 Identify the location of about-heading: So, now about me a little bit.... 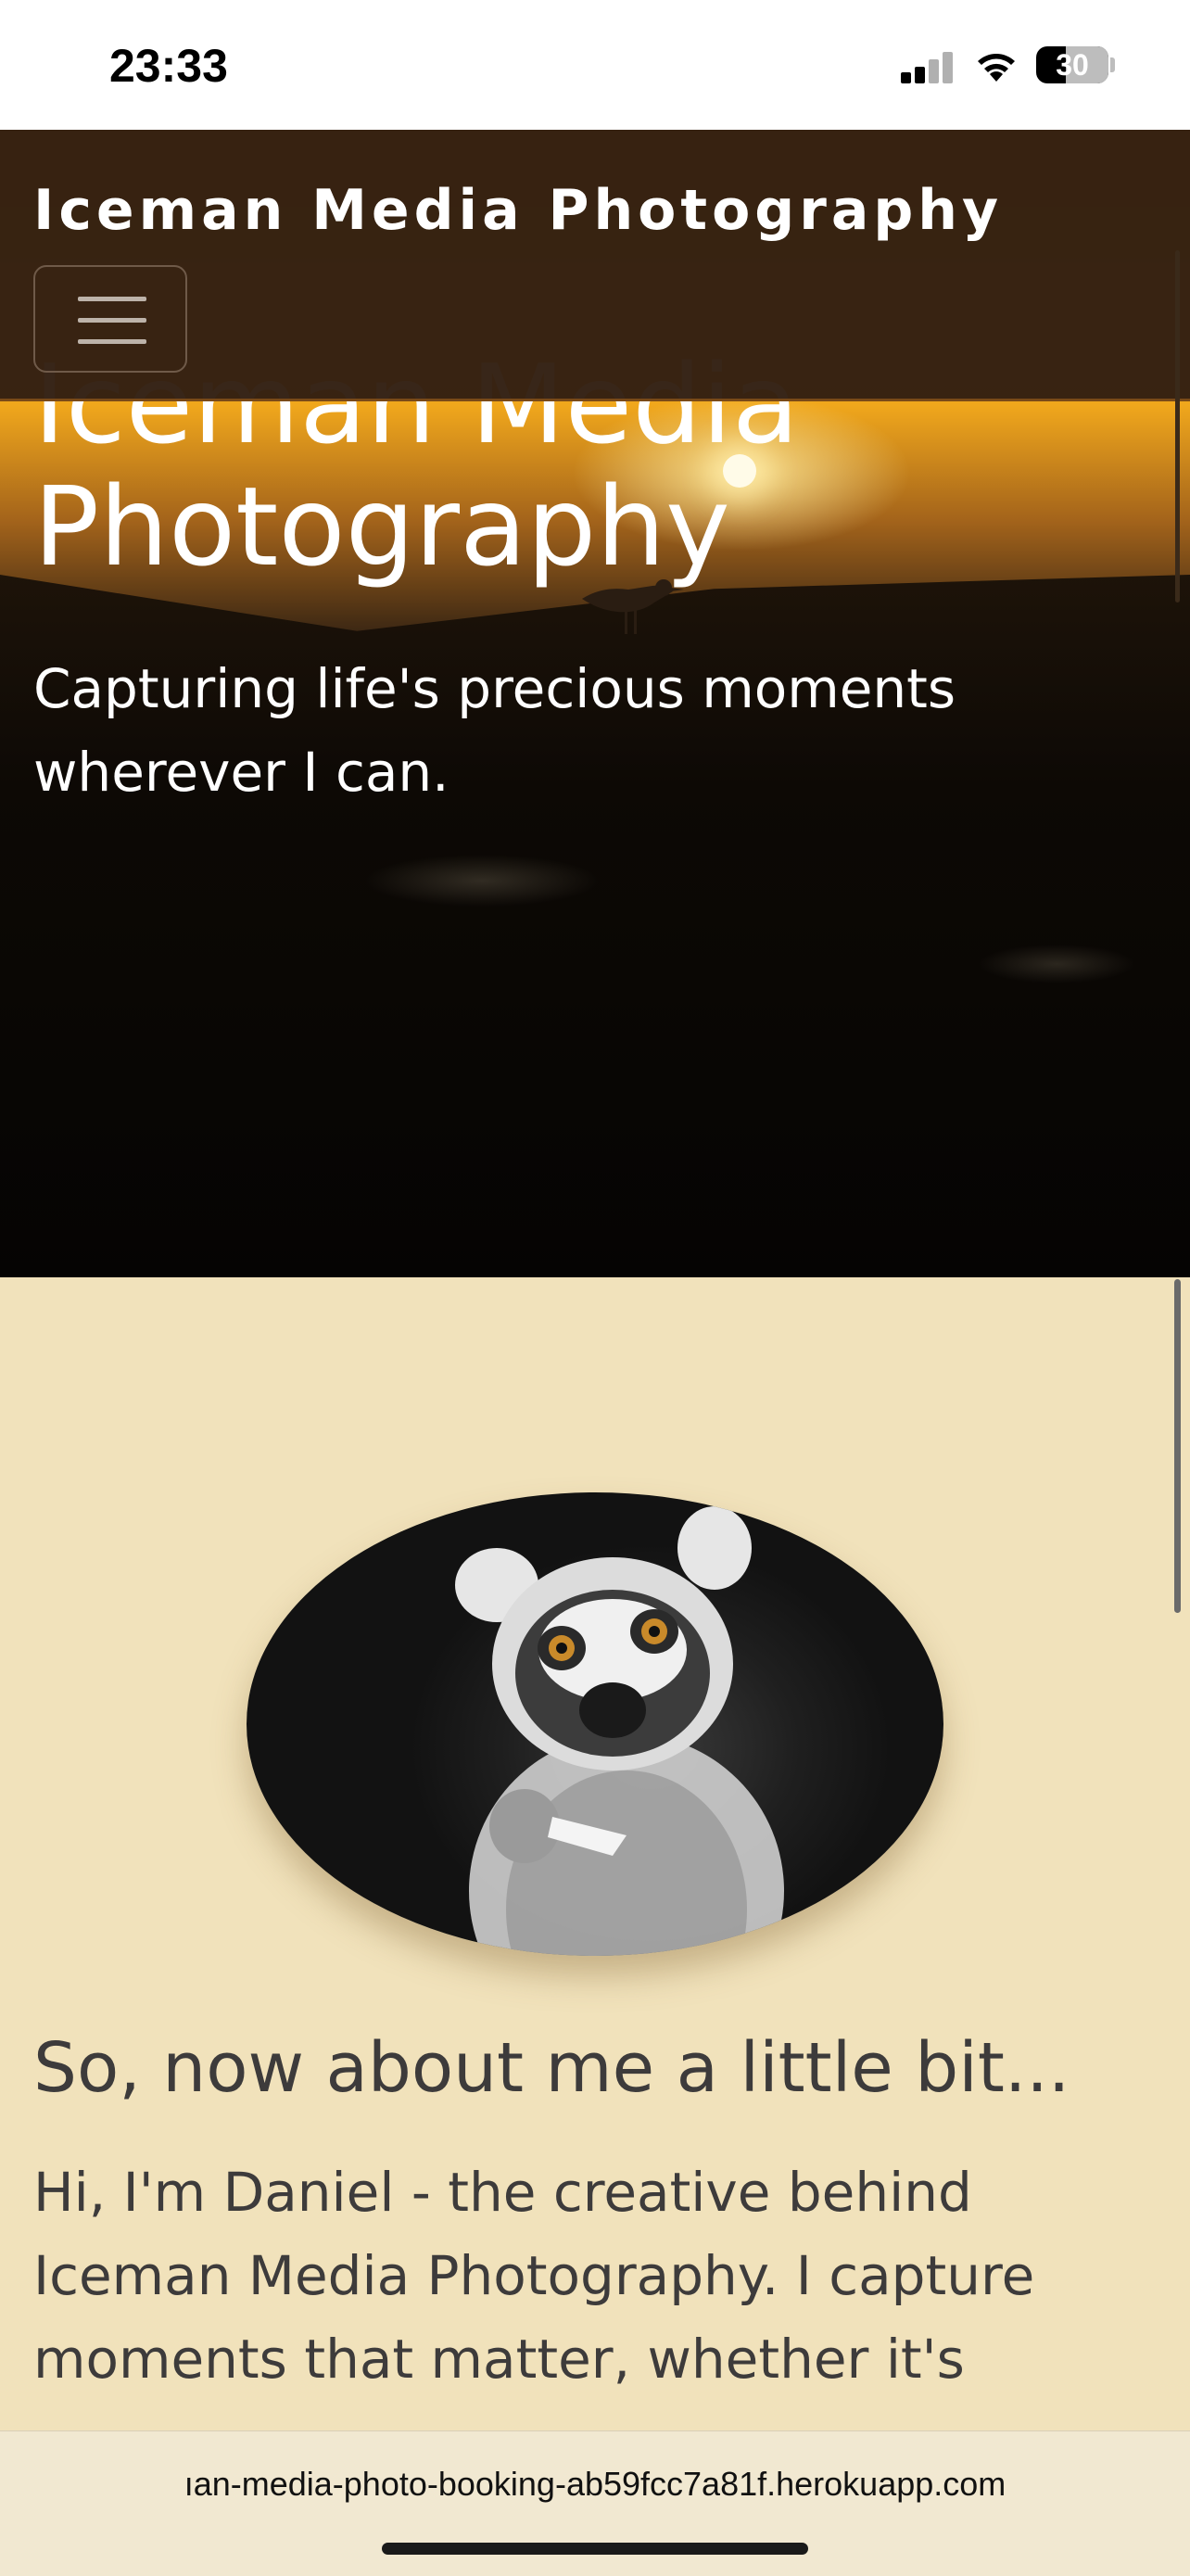
(551, 2068).